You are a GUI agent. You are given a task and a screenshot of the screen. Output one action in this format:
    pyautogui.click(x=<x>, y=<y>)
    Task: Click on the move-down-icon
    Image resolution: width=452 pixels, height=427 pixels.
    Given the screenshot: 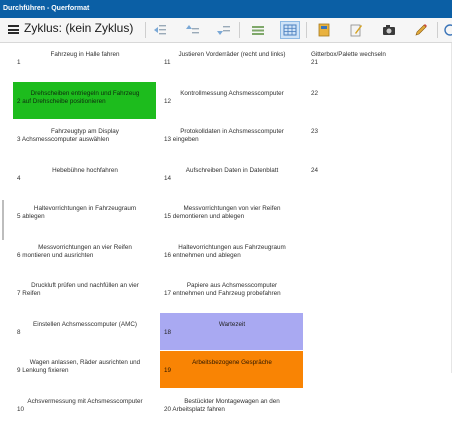 What is the action you would take?
    pyautogui.click(x=224, y=30)
    